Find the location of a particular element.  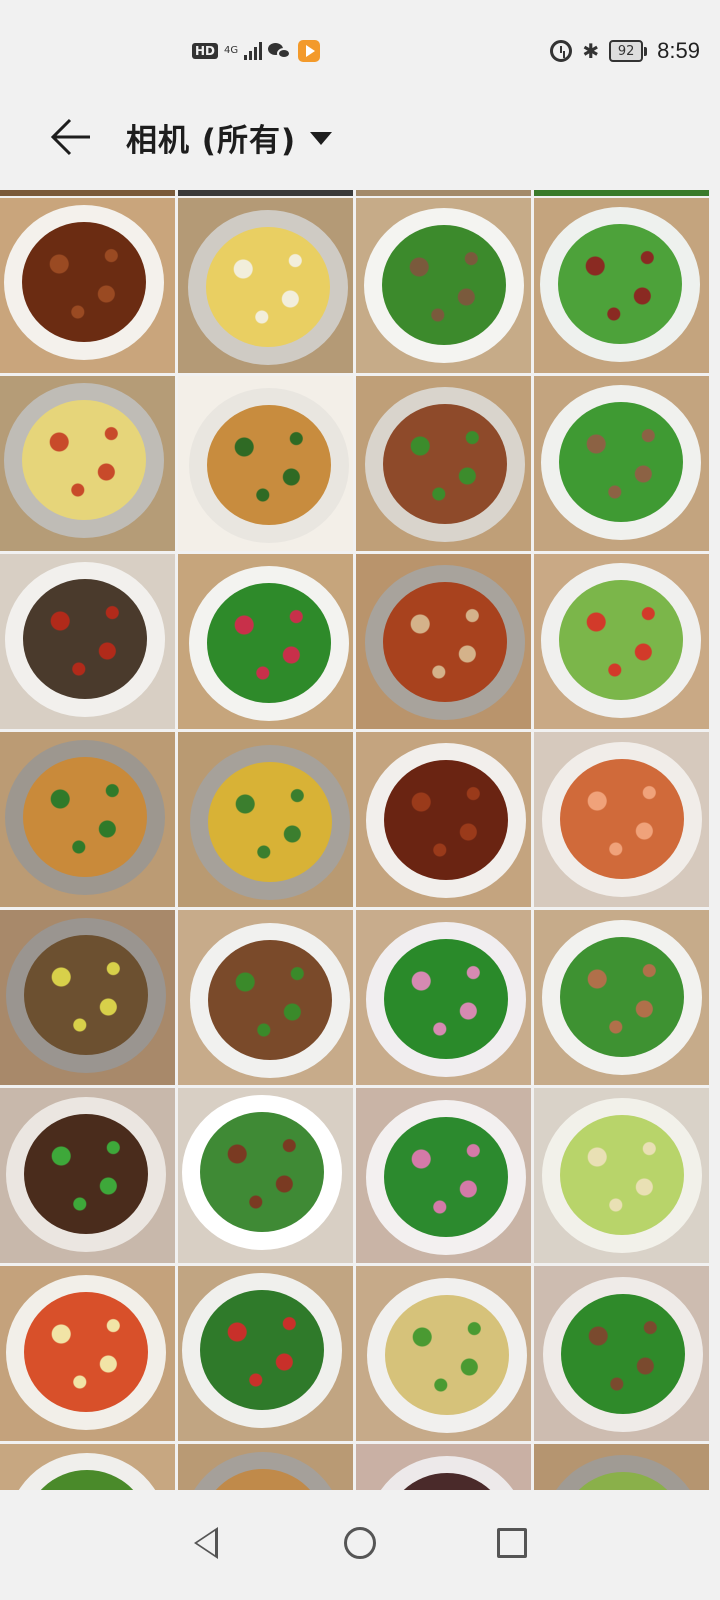

photo-thumbnail-braised-fish is located at coordinates (87, 641).